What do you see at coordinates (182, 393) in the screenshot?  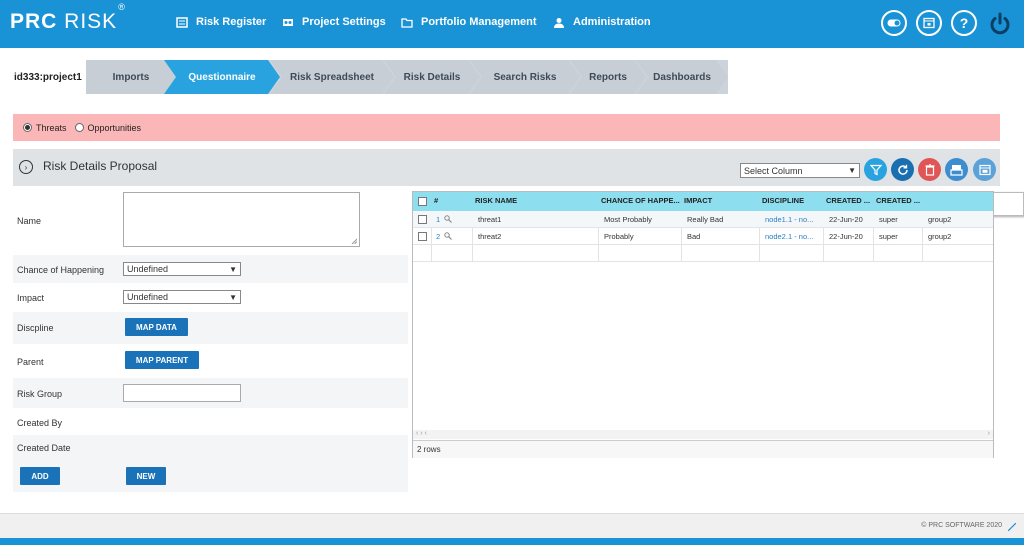 I see `risk-group-input` at bounding box center [182, 393].